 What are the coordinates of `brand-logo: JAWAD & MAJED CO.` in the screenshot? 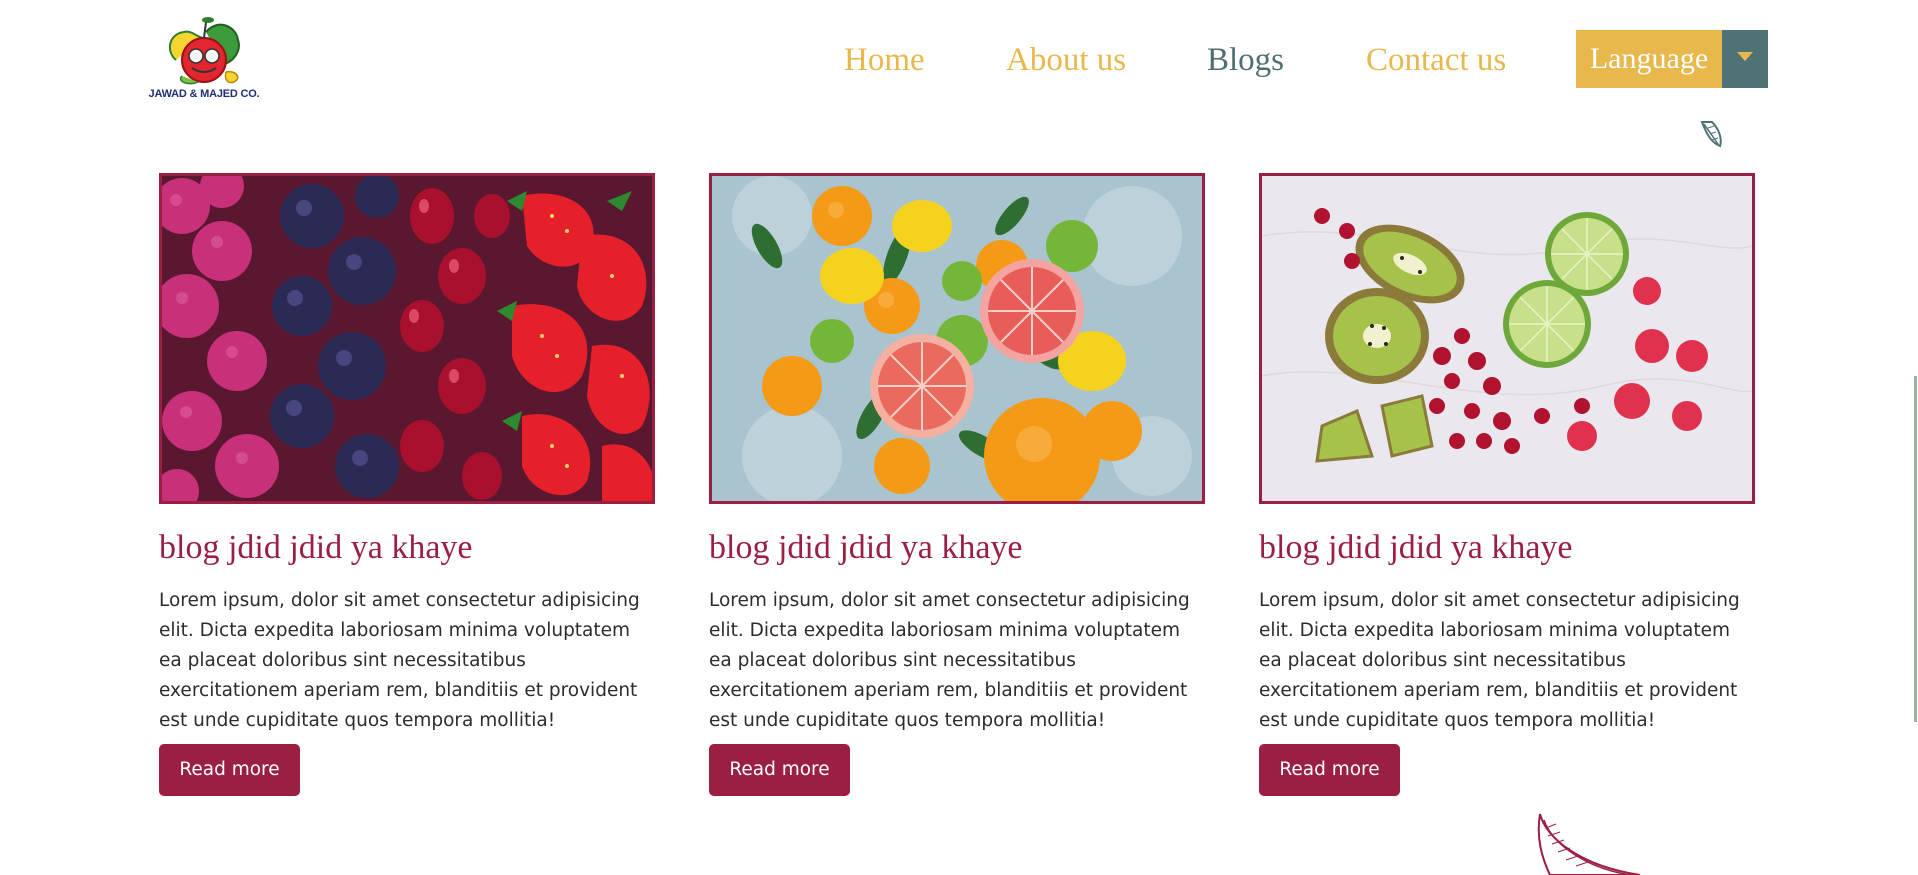 It's located at (204, 60).